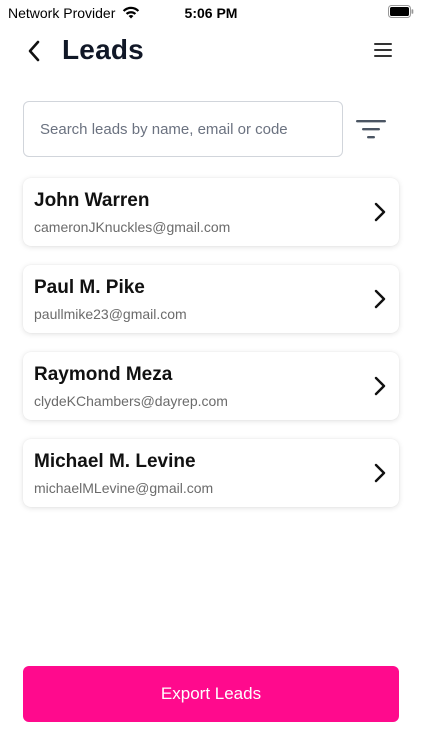 The width and height of the screenshot is (422, 750). Describe the element at coordinates (103, 374) in the screenshot. I see `lead-name: Raymond Meza` at that location.